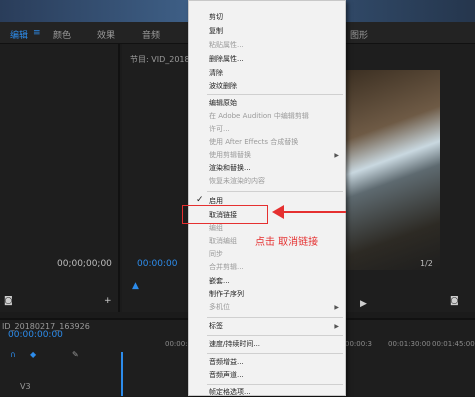 Image resolution: width=475 pixels, height=397 pixels. What do you see at coordinates (237, 181) in the screenshot?
I see `menu-item-restore-unrendered: 恢复未渲染的内容` at bounding box center [237, 181].